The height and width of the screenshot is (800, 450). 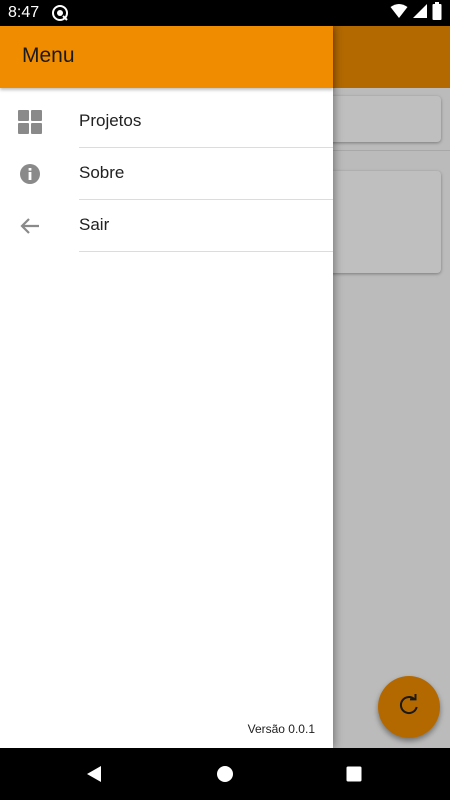 I want to click on sync-icon, so click(x=60, y=13).